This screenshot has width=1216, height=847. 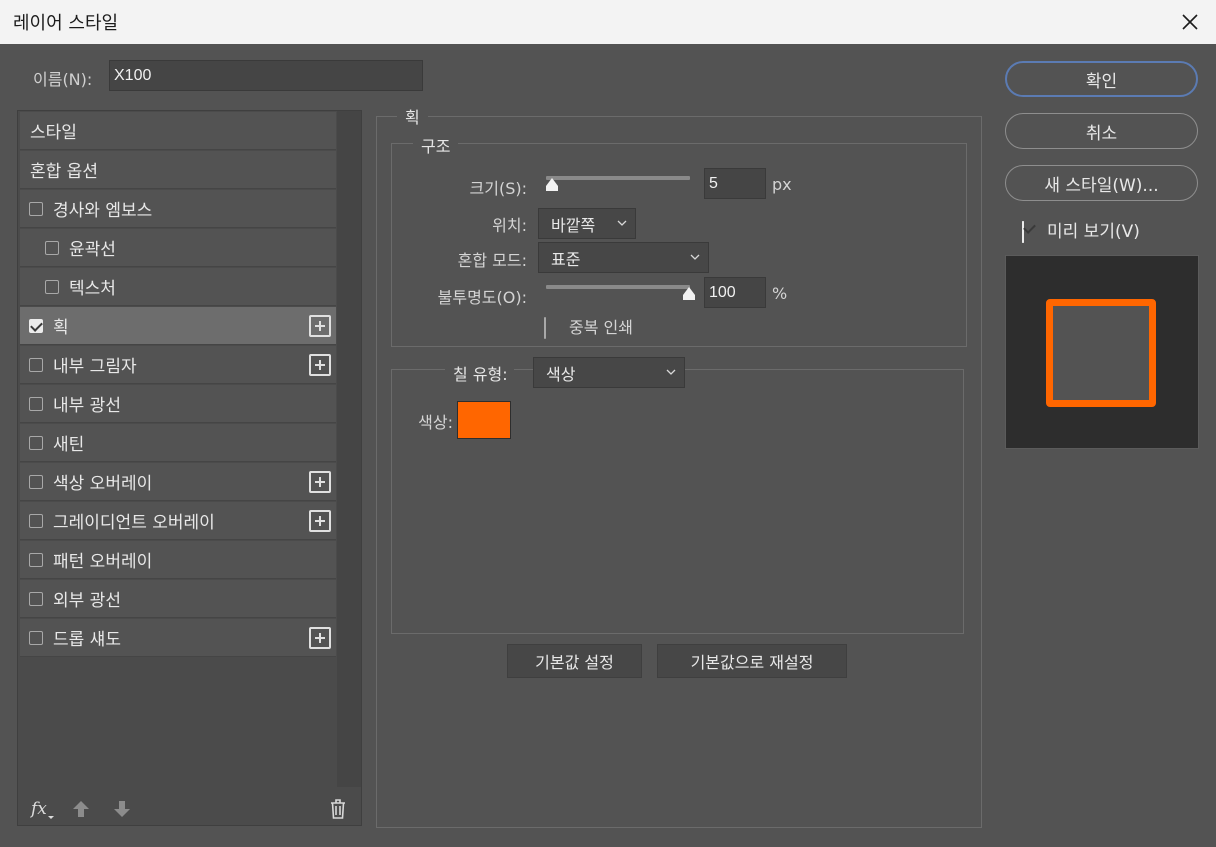 What do you see at coordinates (320, 521) in the screenshot?
I see `add-gradient-overlay-button` at bounding box center [320, 521].